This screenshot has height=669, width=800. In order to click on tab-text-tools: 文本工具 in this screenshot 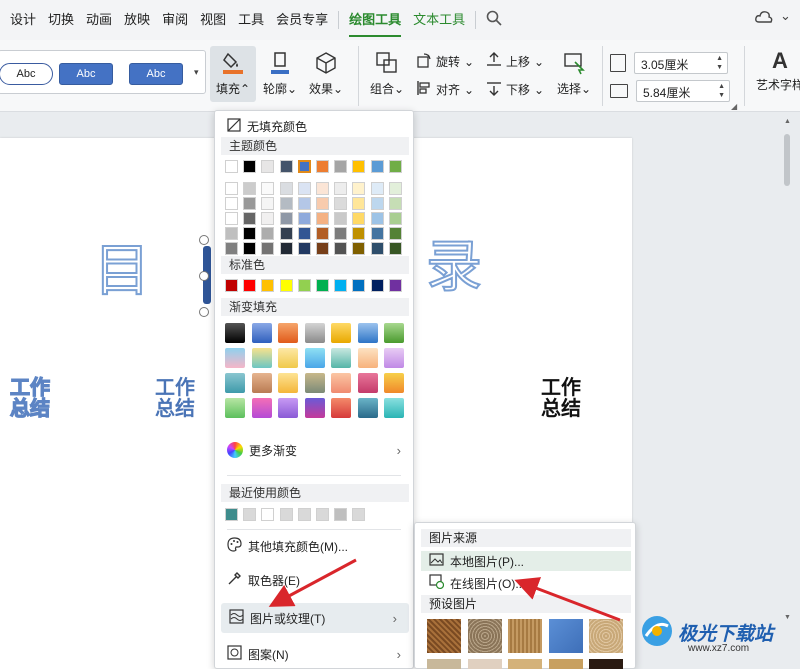, I will do `click(439, 20)`.